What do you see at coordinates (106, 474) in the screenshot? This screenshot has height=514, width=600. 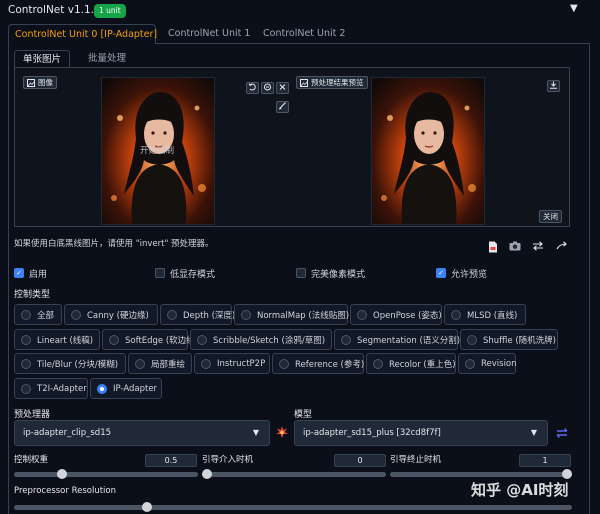 I see `control-weight-slider` at bounding box center [106, 474].